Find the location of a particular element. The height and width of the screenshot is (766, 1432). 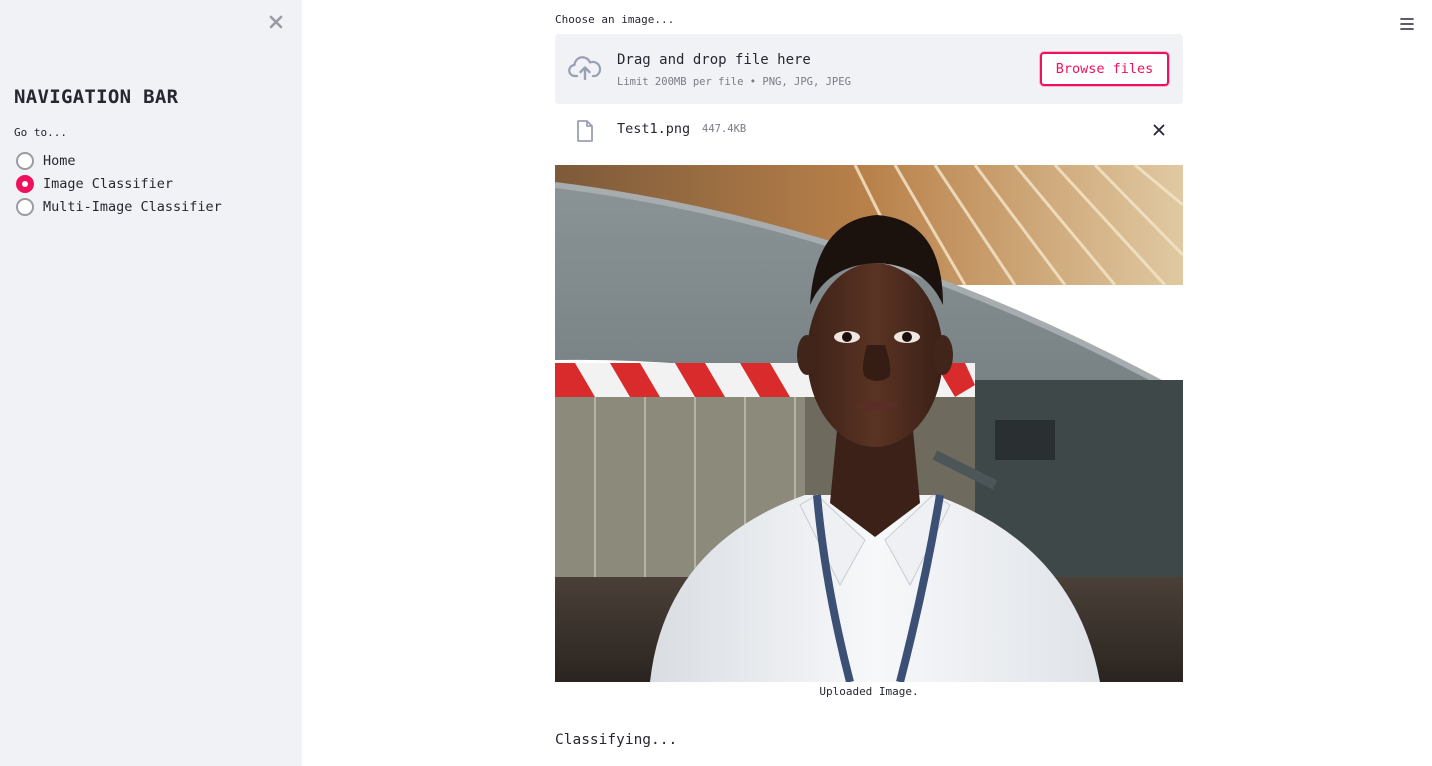

image-caption: Uploaded Image. is located at coordinates (869, 691).